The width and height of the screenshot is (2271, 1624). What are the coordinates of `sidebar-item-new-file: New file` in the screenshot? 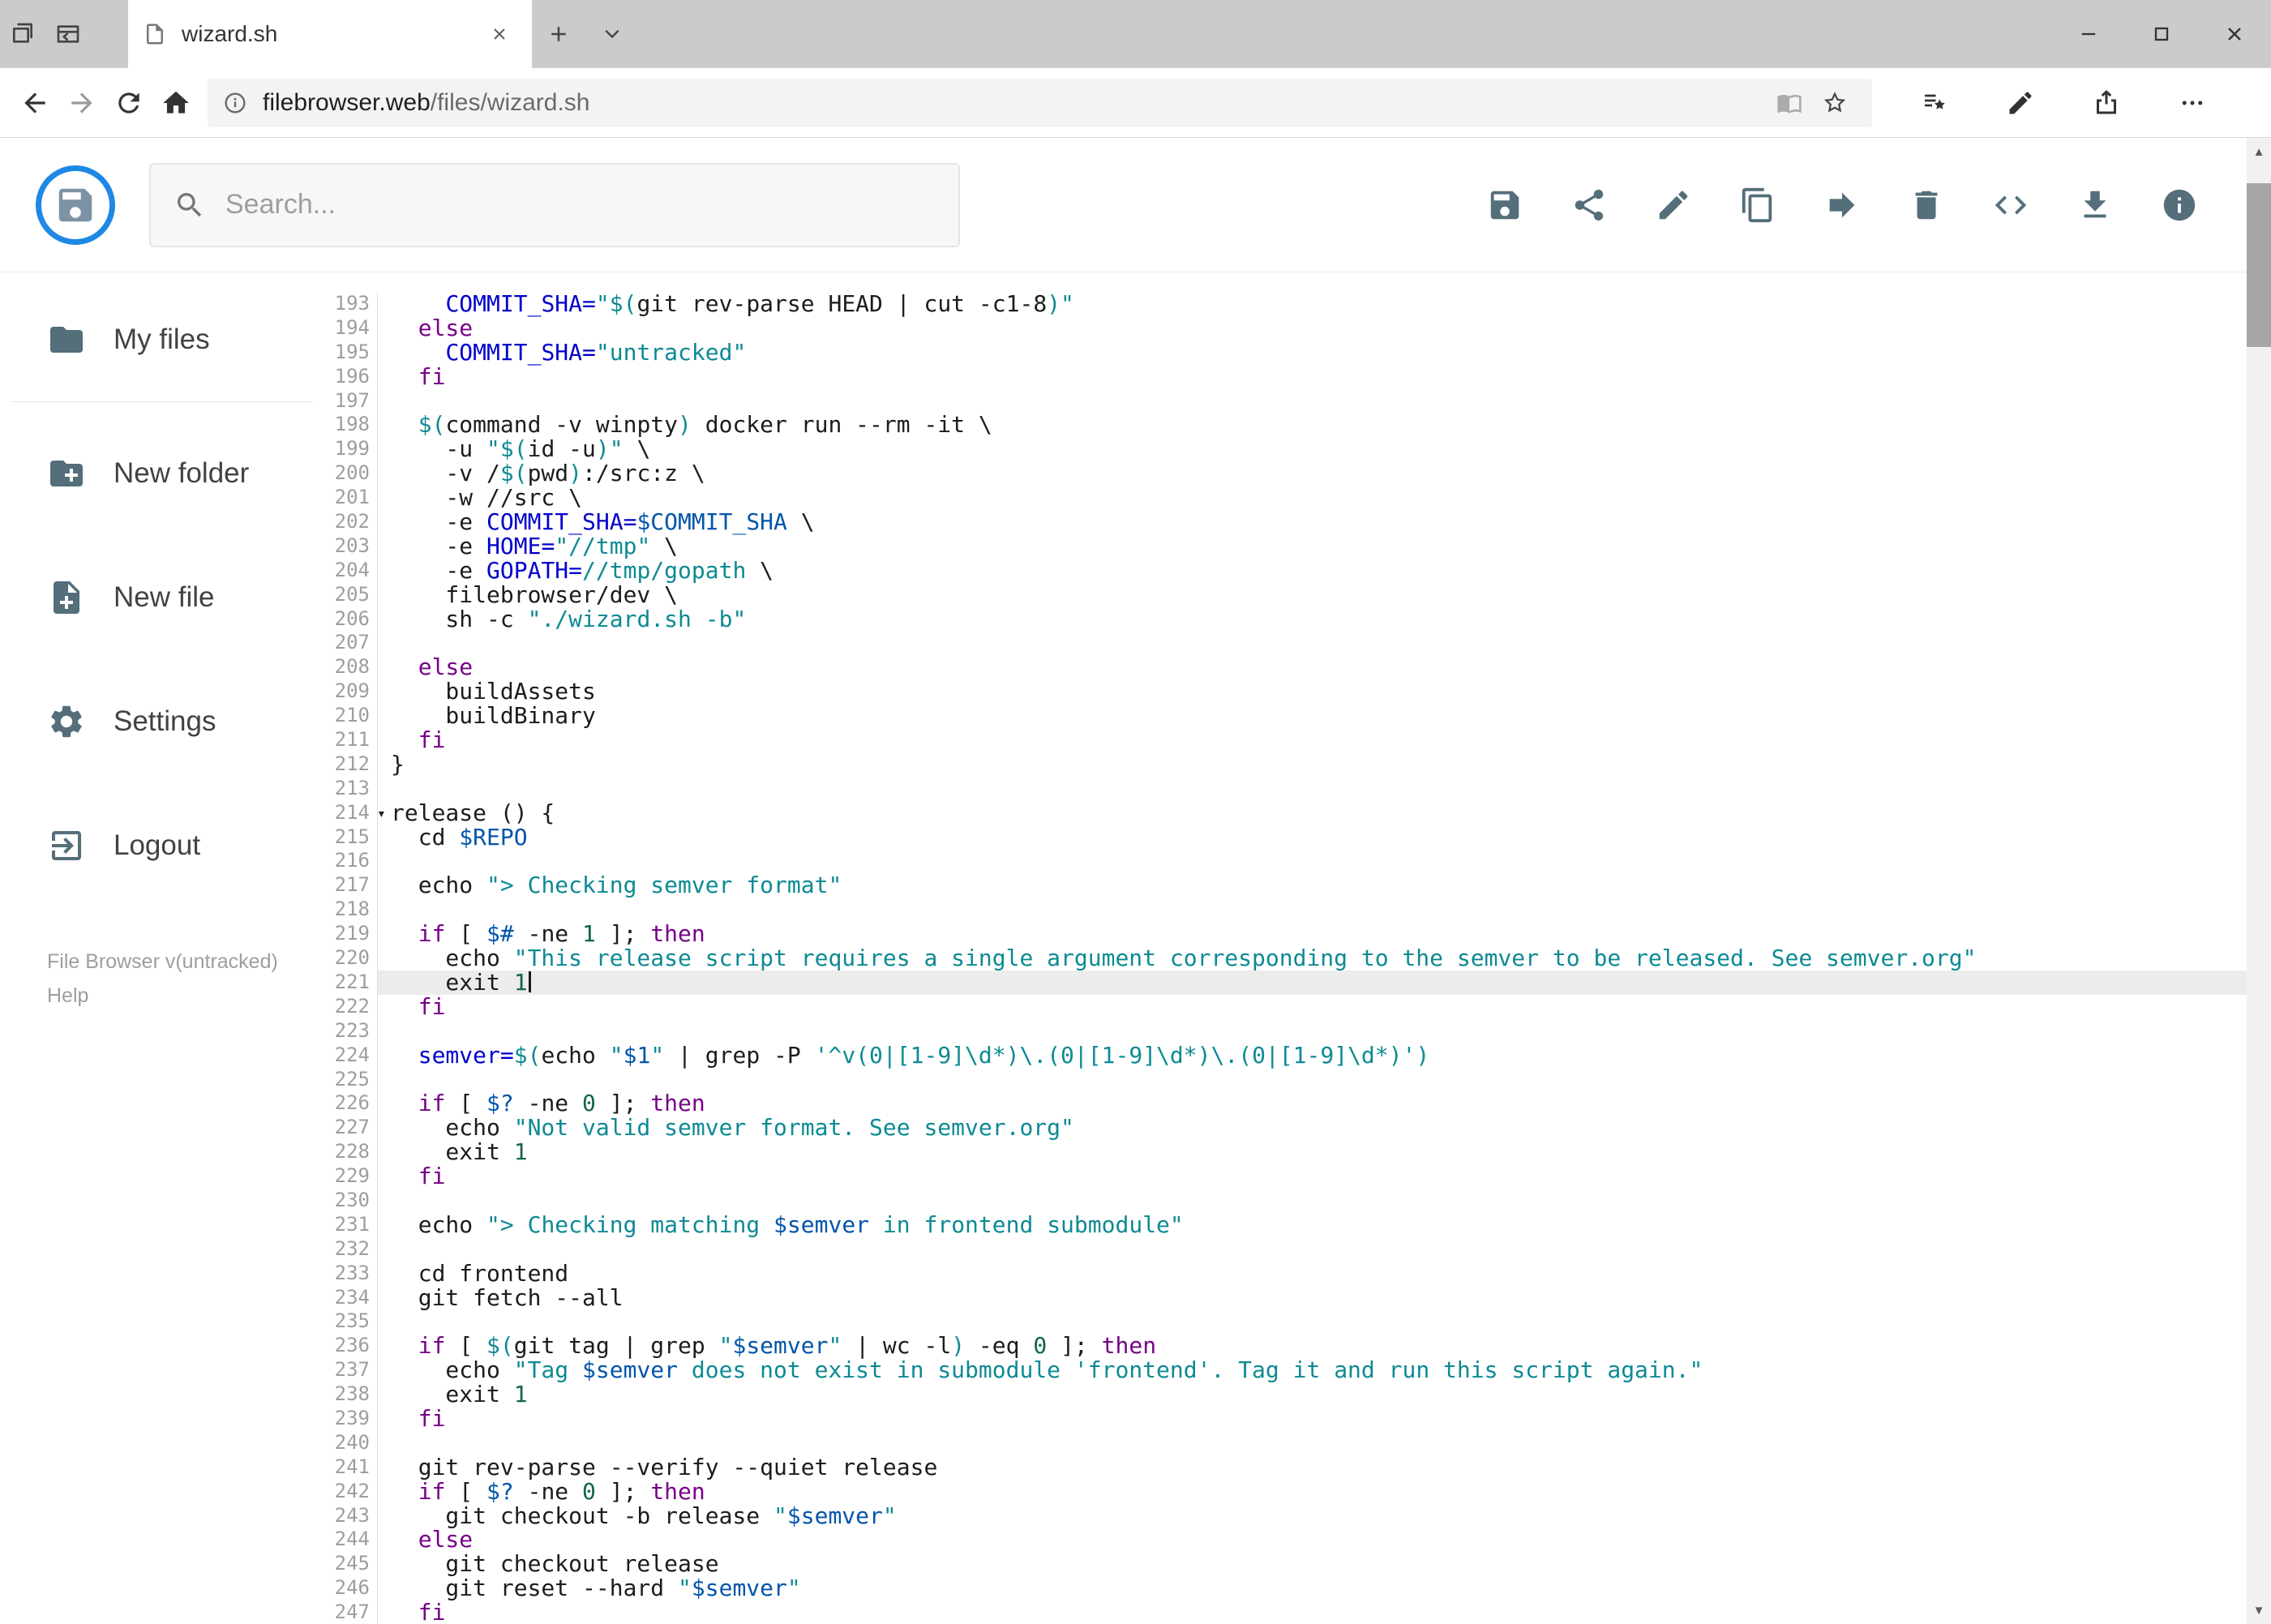 It's located at (162, 597).